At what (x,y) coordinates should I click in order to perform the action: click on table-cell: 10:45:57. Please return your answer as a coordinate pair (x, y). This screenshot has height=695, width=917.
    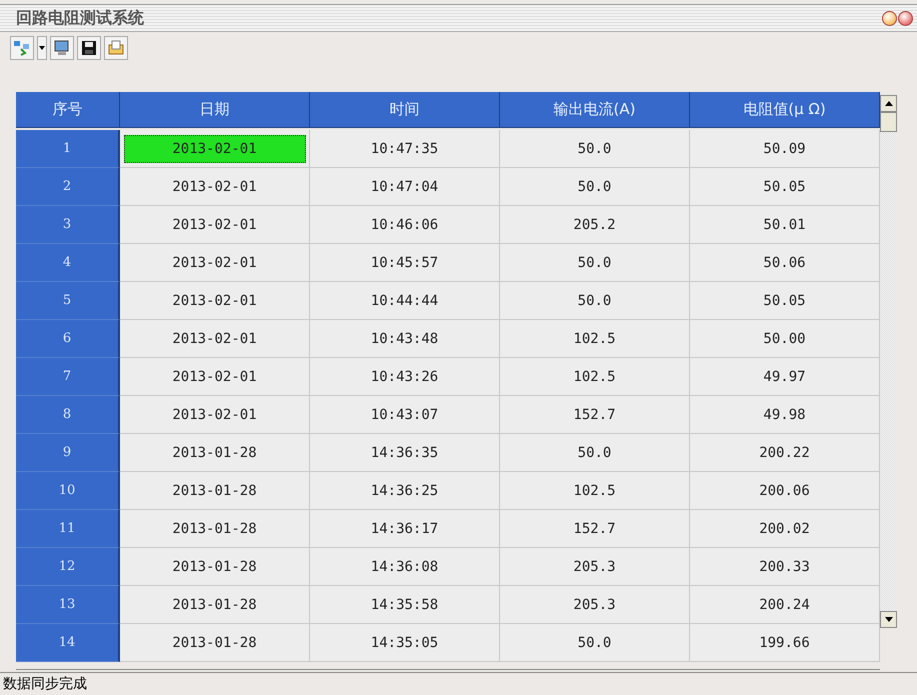
    Looking at the image, I should click on (405, 263).